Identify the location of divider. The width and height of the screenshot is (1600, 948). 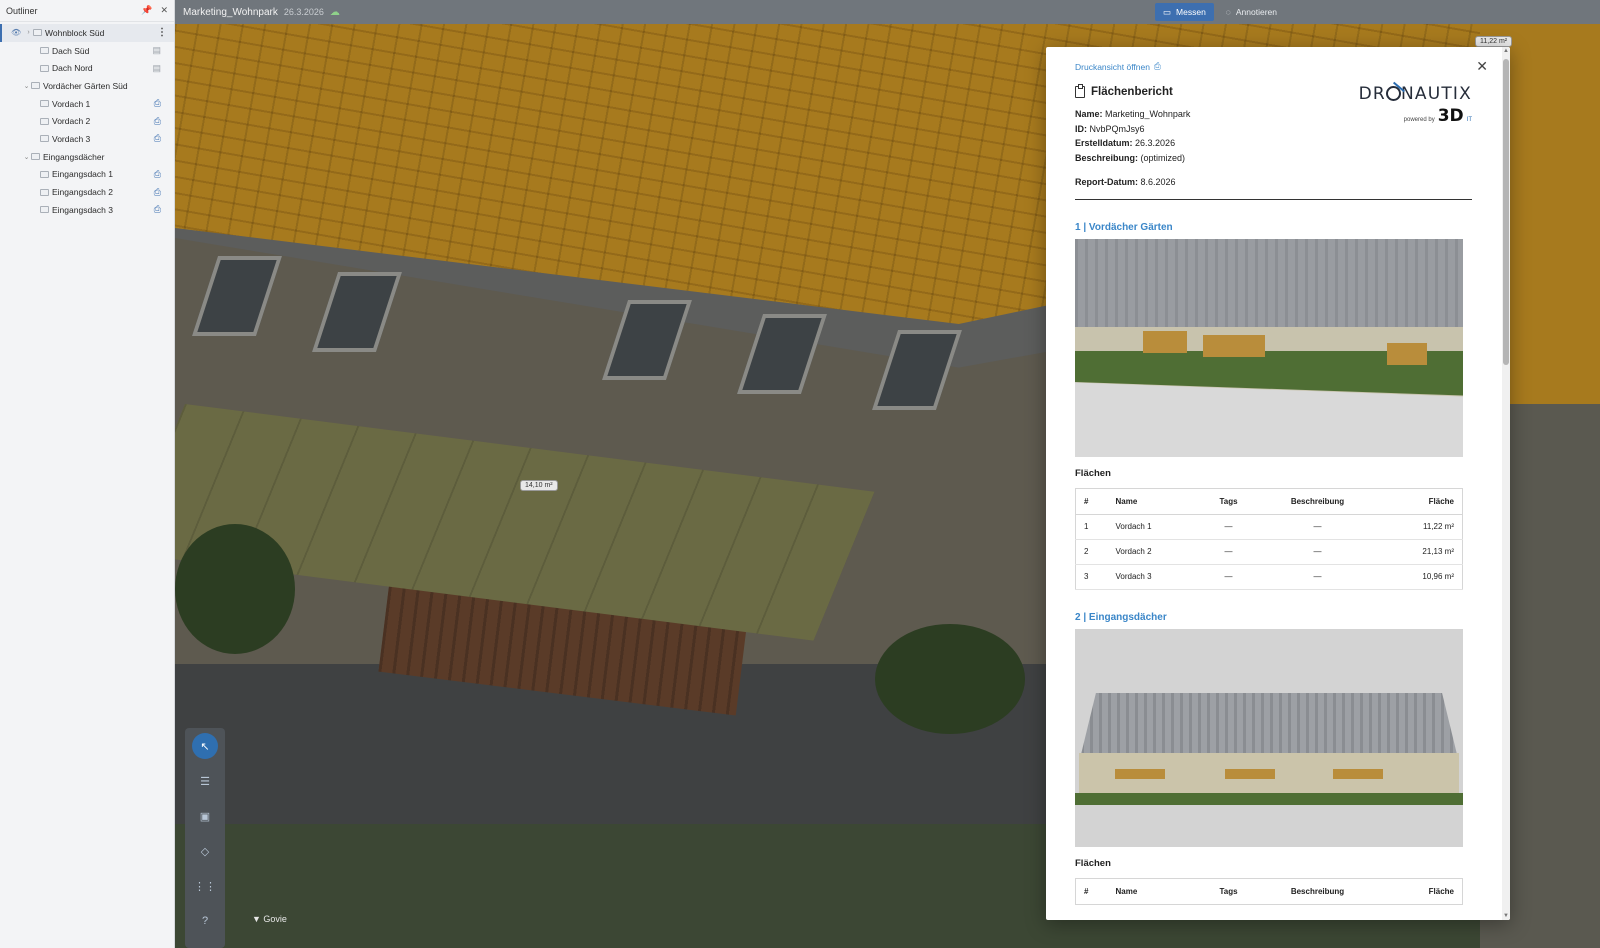
(1273, 199).